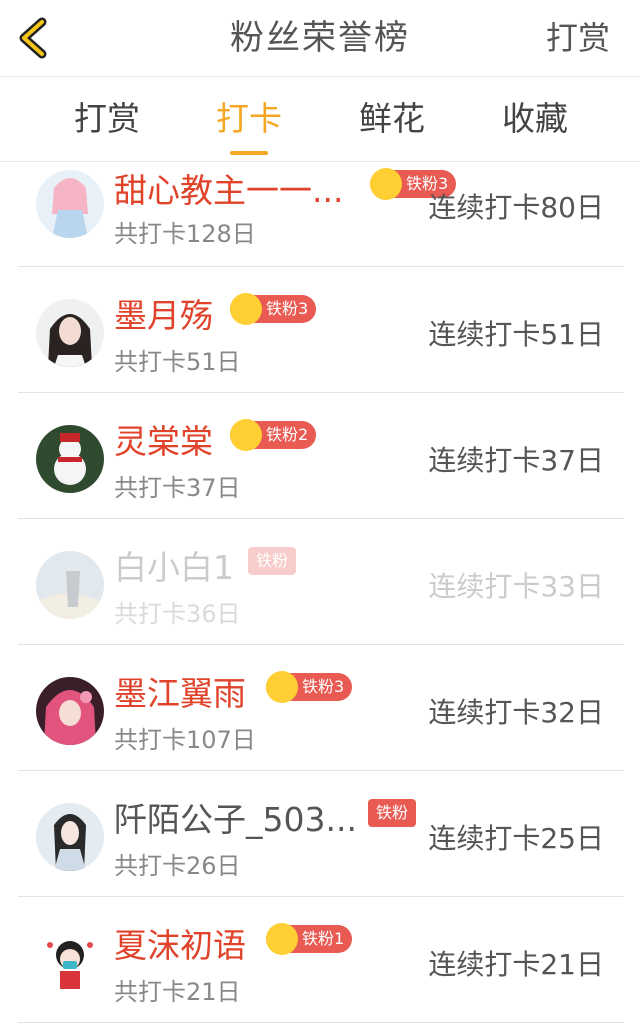 Image resolution: width=640 pixels, height=1023 pixels. What do you see at coordinates (177, 614) in the screenshot?
I see `total-checkins: 共打卡36日` at bounding box center [177, 614].